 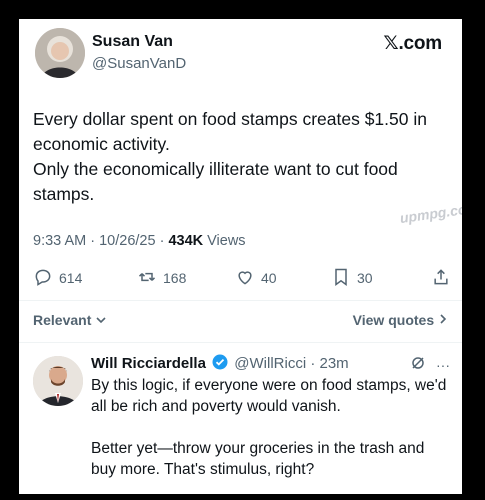 I want to click on more-icon: ···, so click(x=443, y=365).